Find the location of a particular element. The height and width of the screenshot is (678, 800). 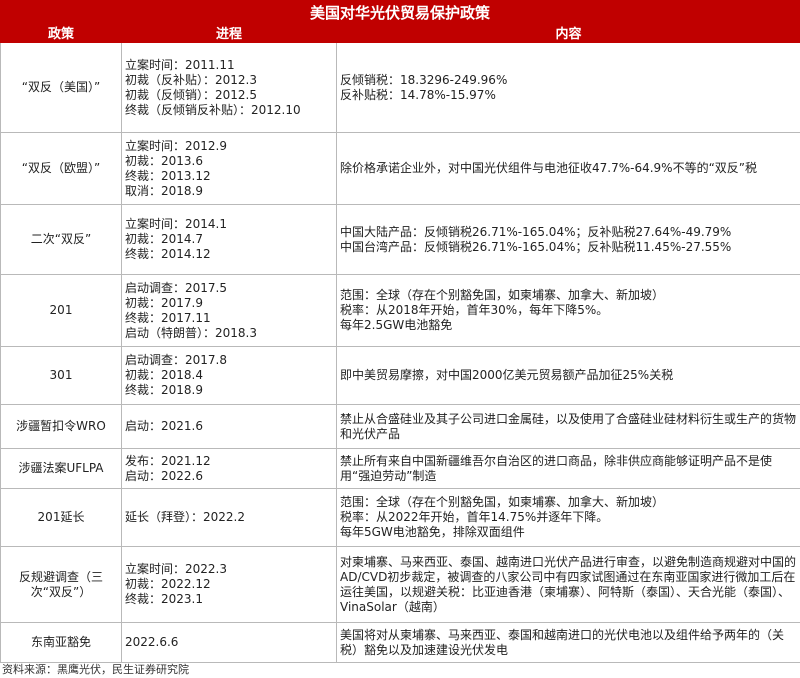

content-line: 除价格承诺企业外，对中国光伏组件与电池征收47.7%-64.9%不等的“双反”税 is located at coordinates (549, 168).